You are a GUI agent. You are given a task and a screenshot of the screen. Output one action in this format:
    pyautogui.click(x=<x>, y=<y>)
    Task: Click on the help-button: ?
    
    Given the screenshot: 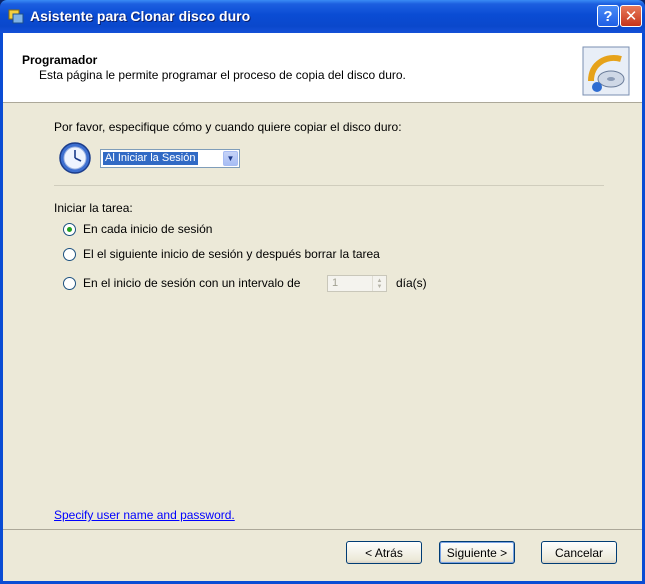 What is the action you would take?
    pyautogui.click(x=608, y=16)
    